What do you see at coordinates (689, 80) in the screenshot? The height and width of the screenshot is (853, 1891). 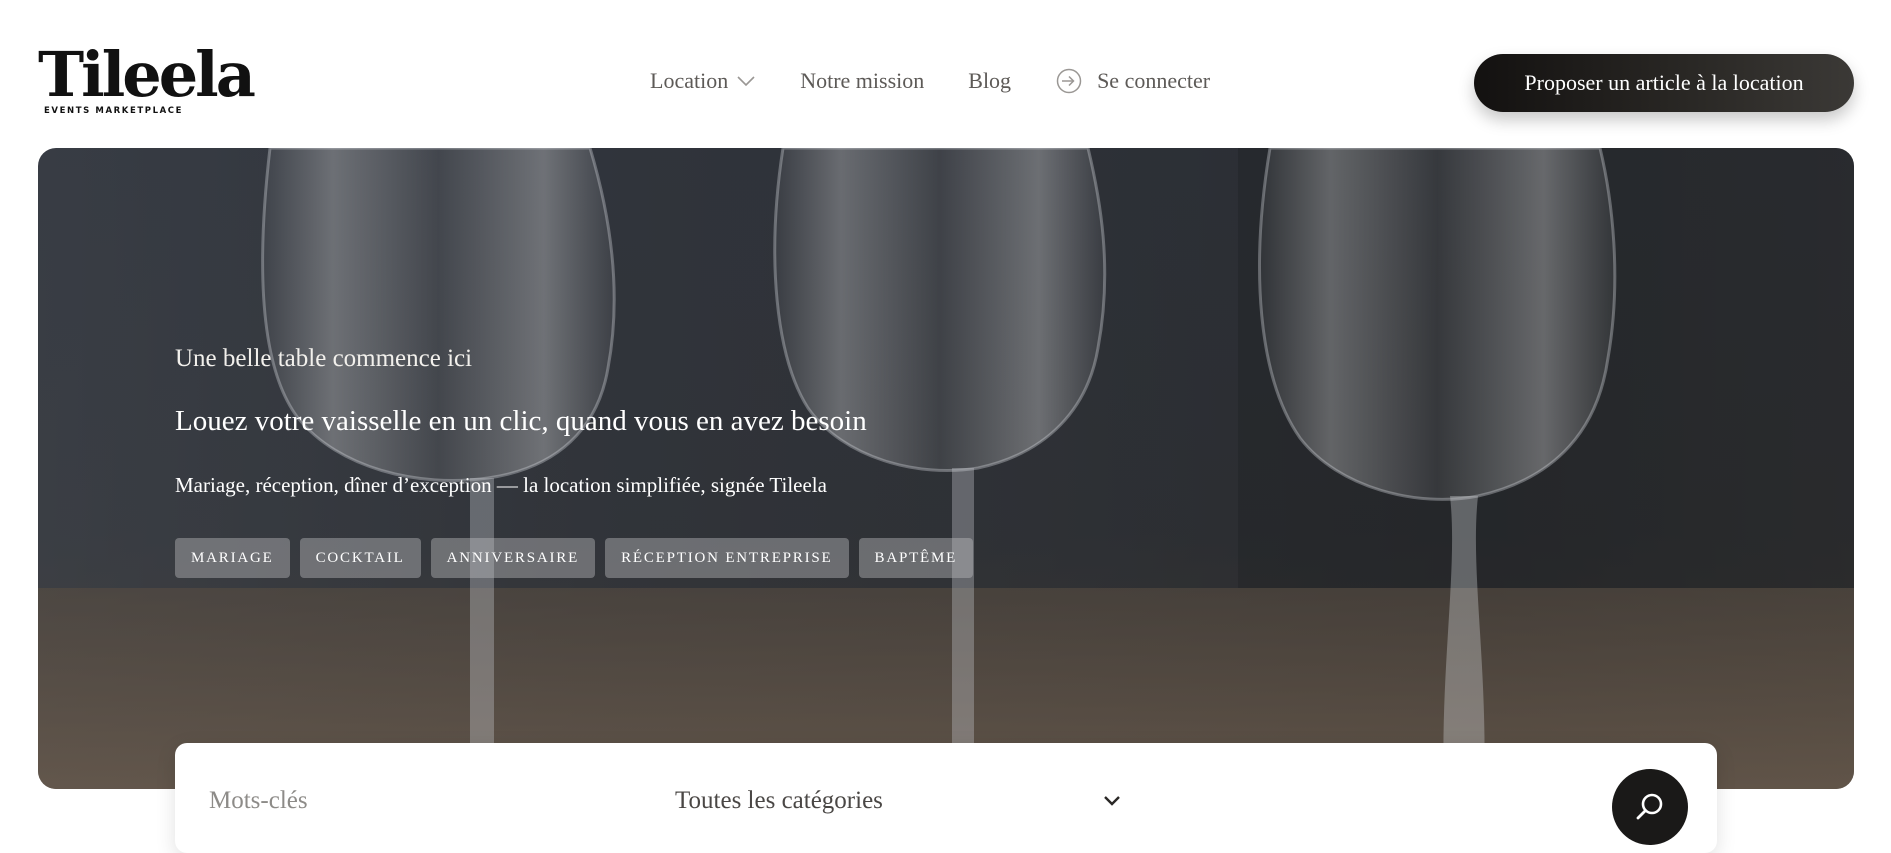 I see `nav-location-label: Location` at bounding box center [689, 80].